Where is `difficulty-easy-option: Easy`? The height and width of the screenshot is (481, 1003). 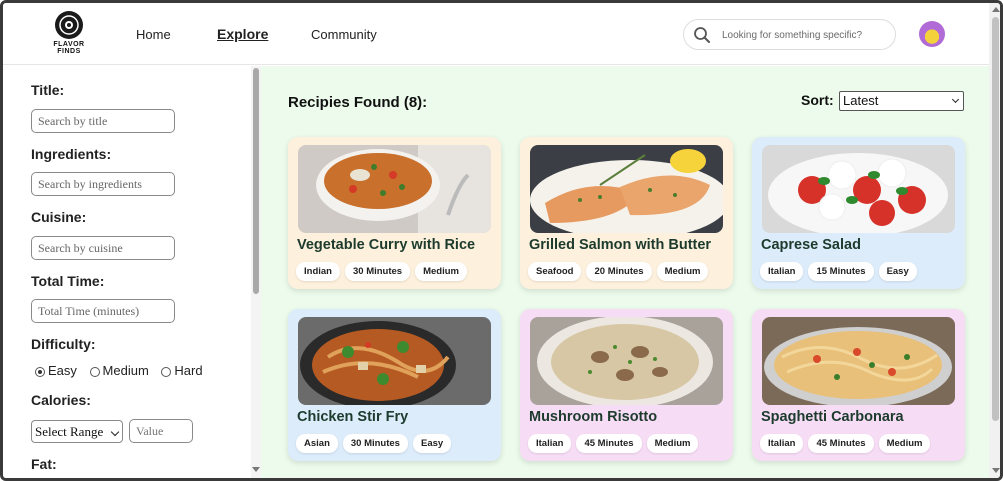
difficulty-easy-option: Easy is located at coordinates (56, 370).